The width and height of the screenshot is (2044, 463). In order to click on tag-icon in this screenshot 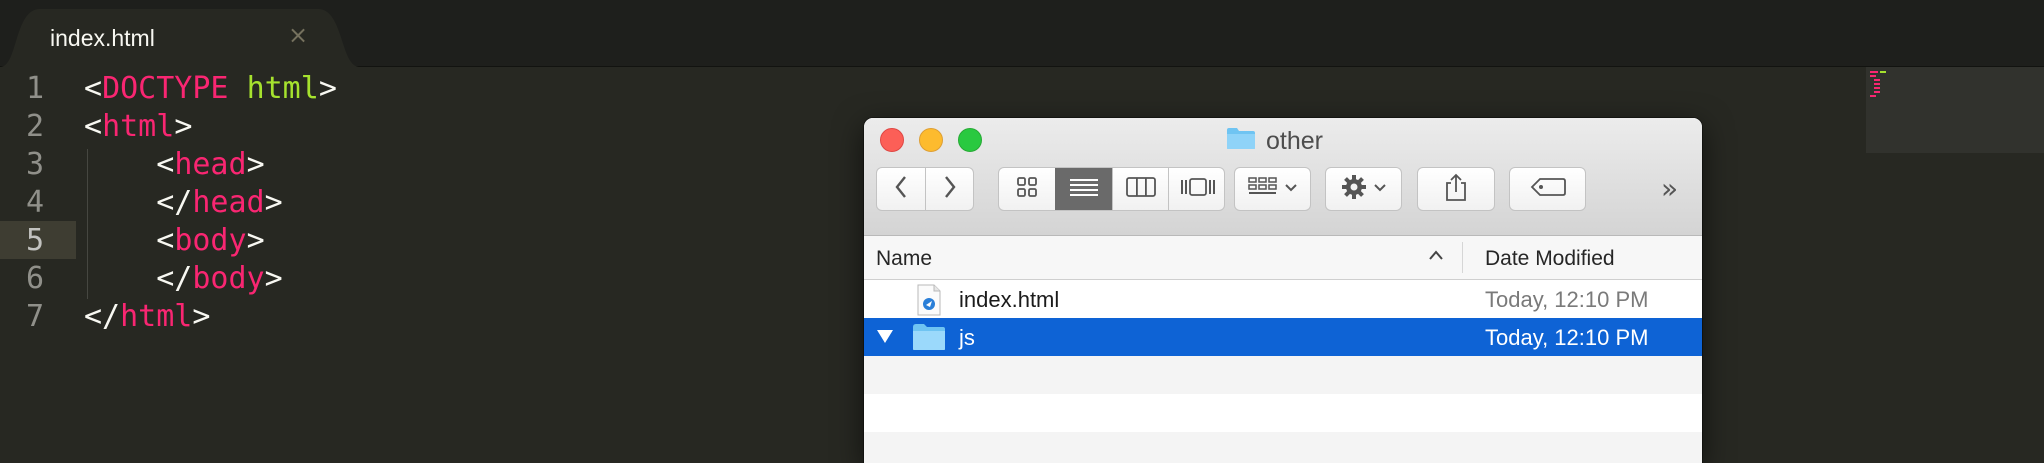, I will do `click(1548, 189)`.